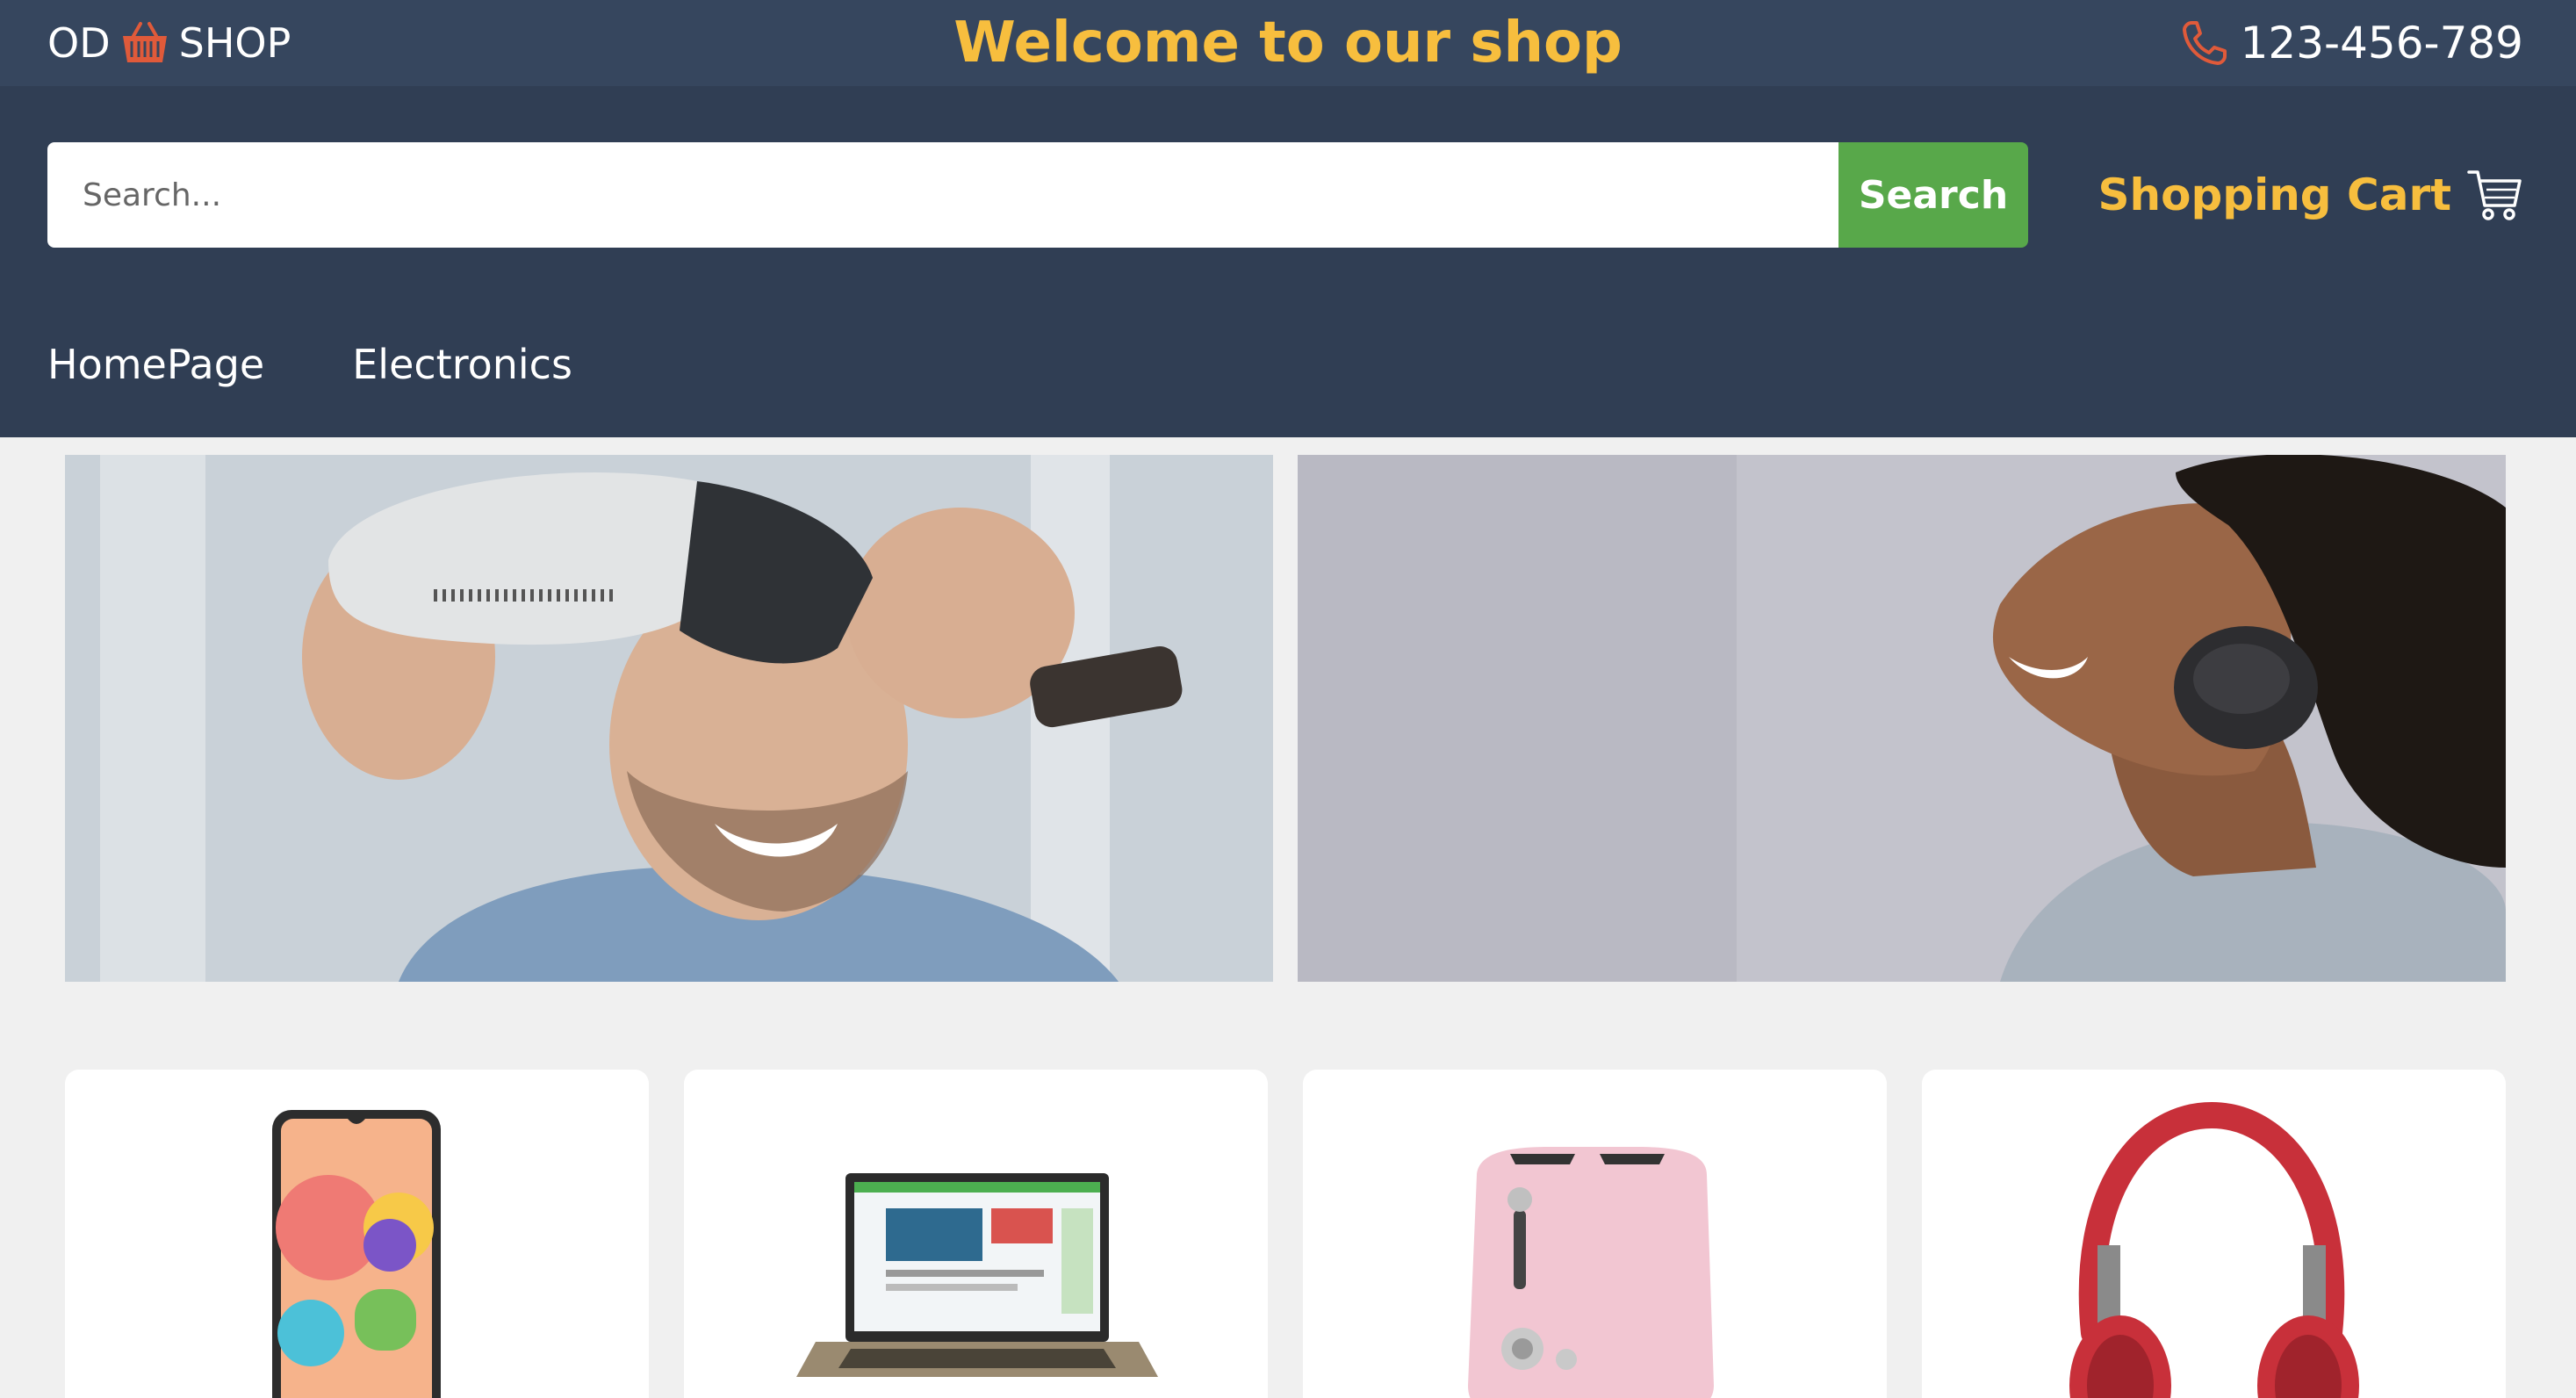  Describe the element at coordinates (234, 43) in the screenshot. I see `logo-text-shop: SHOP` at that location.